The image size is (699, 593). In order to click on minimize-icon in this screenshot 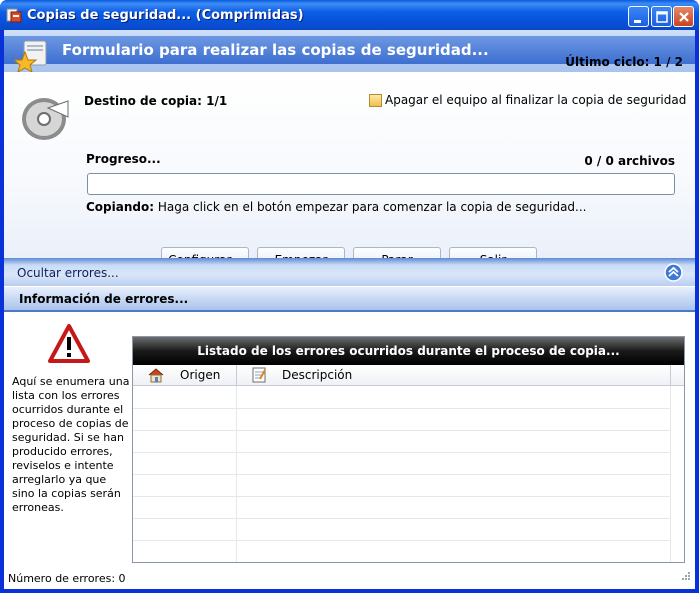, I will do `click(637, 21)`.